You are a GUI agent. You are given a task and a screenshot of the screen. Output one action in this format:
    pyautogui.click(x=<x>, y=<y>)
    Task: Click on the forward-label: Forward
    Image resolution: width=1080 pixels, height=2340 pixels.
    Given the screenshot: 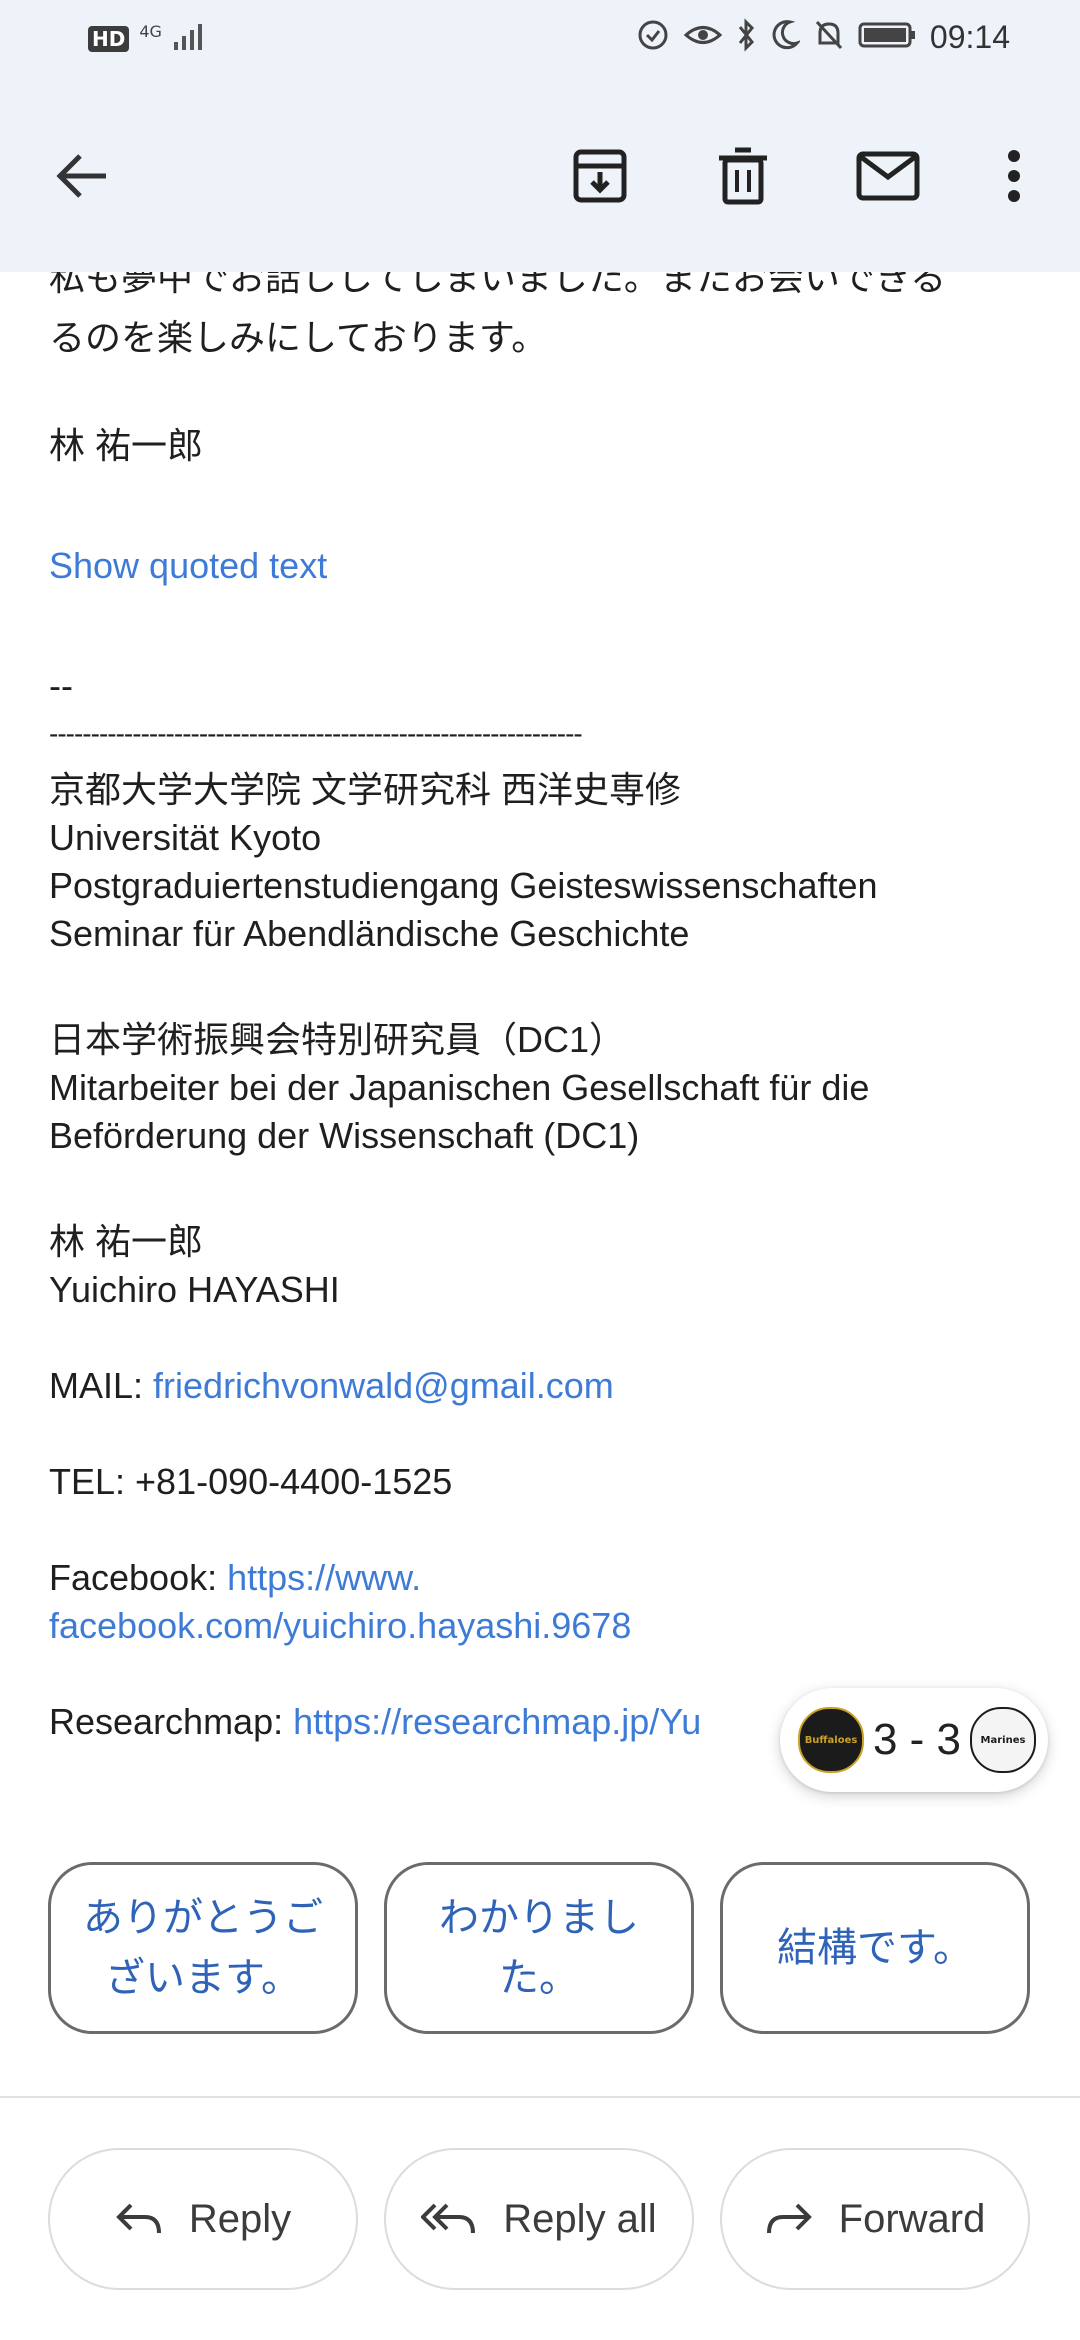 What is the action you would take?
    pyautogui.click(x=912, y=2218)
    